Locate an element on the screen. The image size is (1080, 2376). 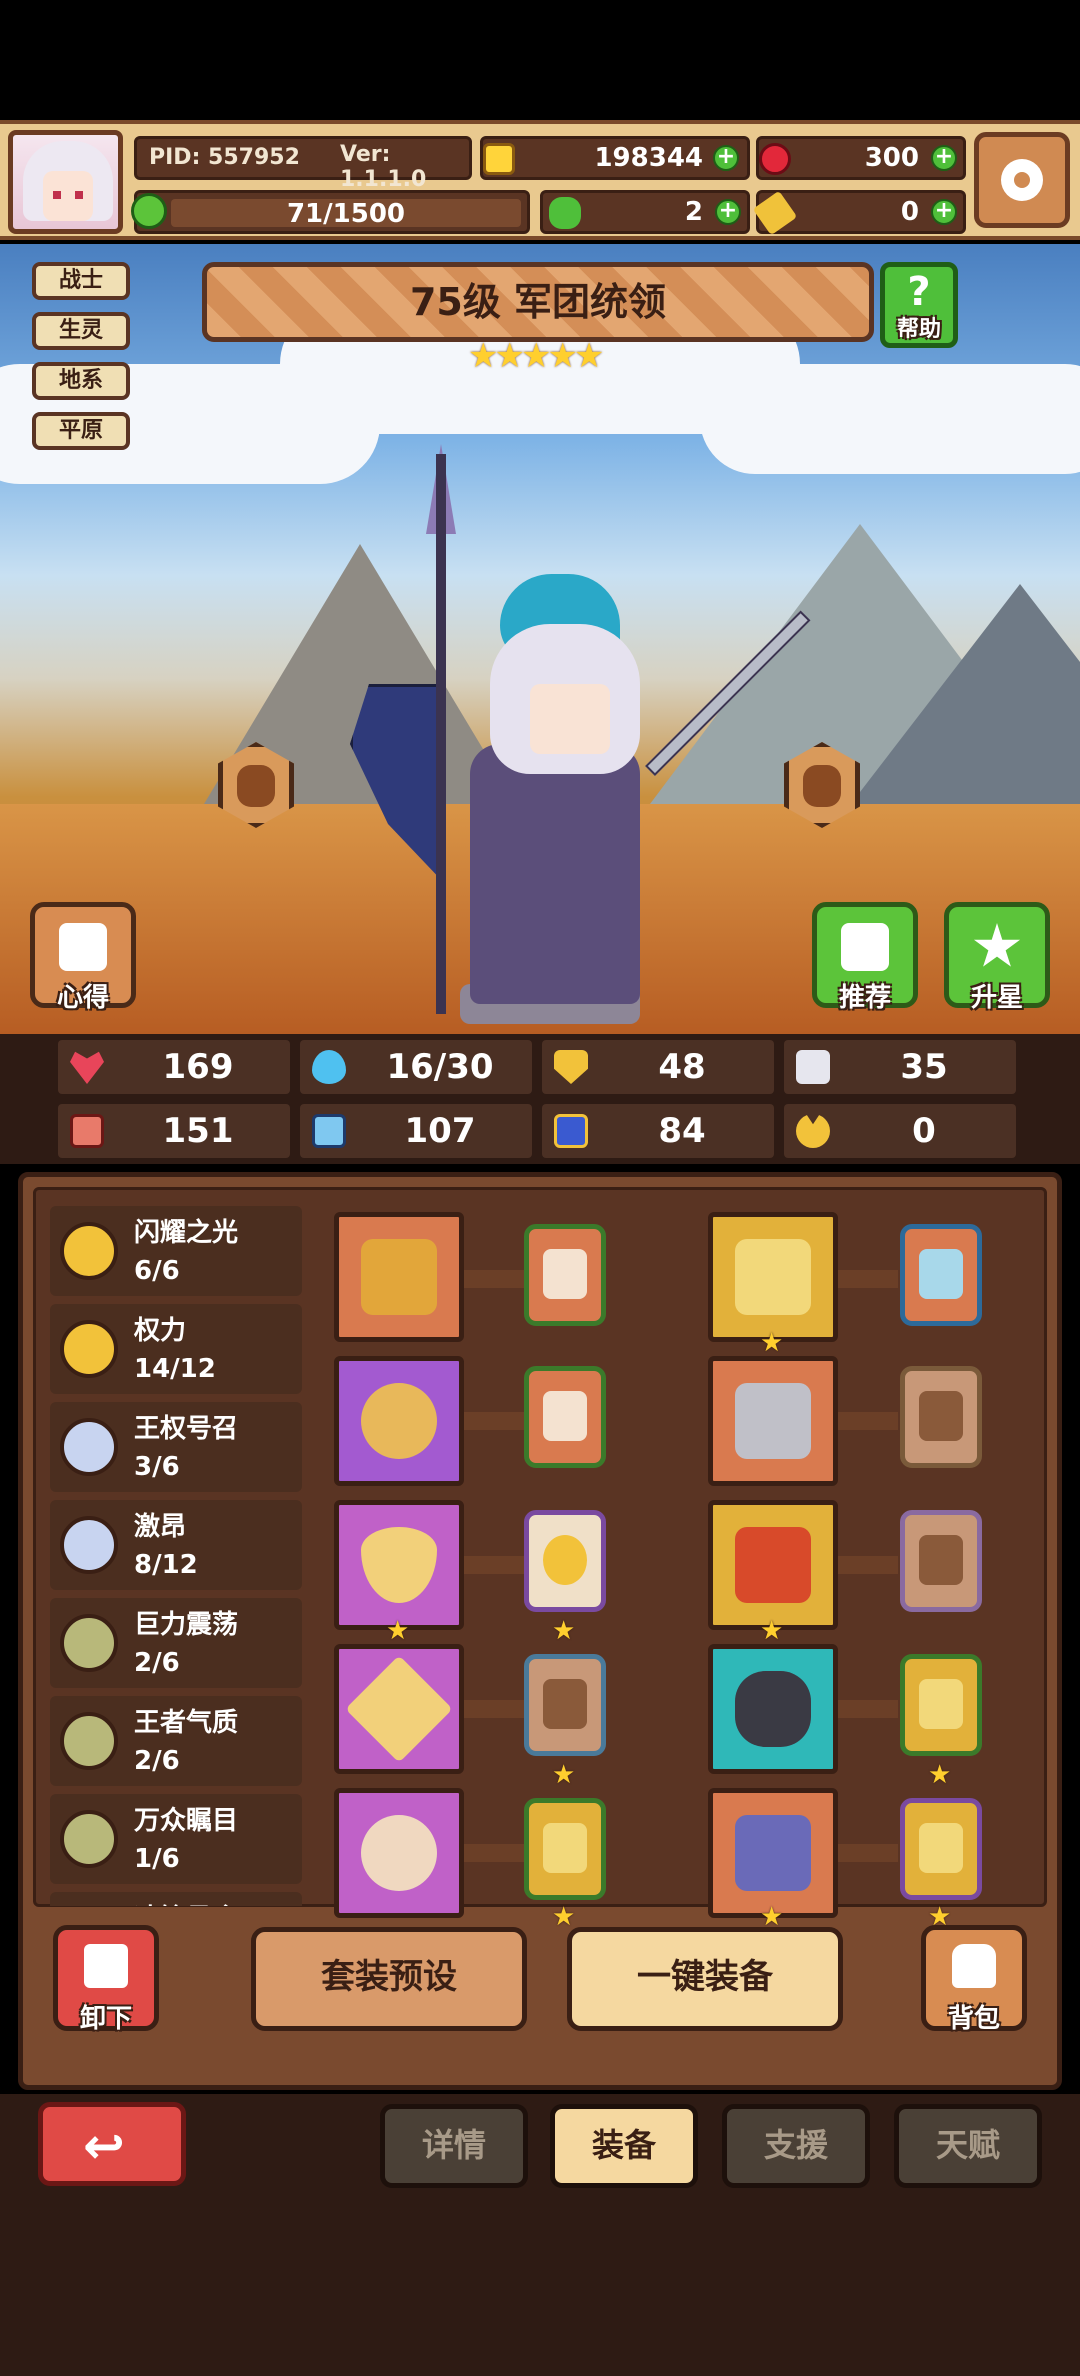
stat-command: 84 is located at coordinates (658, 1131).